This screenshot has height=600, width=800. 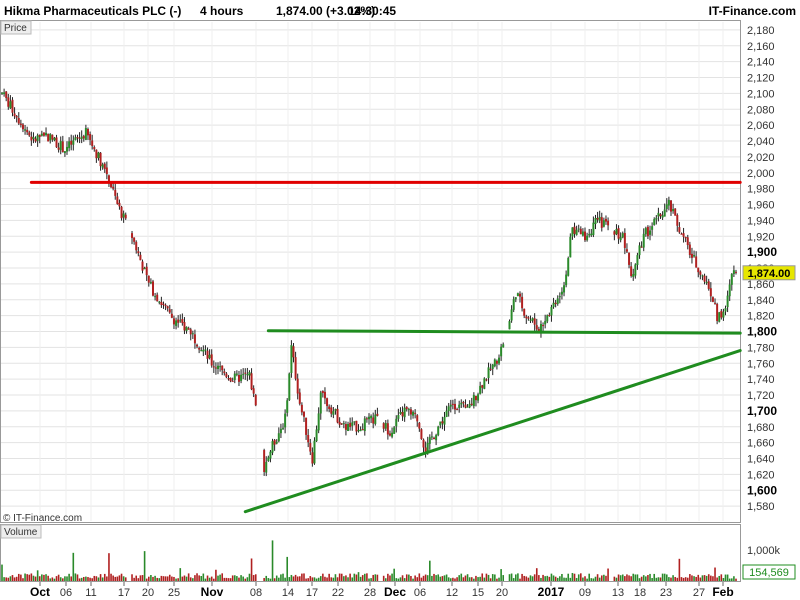 I want to click on y-tick-label: 2,060, so click(x=761, y=126).